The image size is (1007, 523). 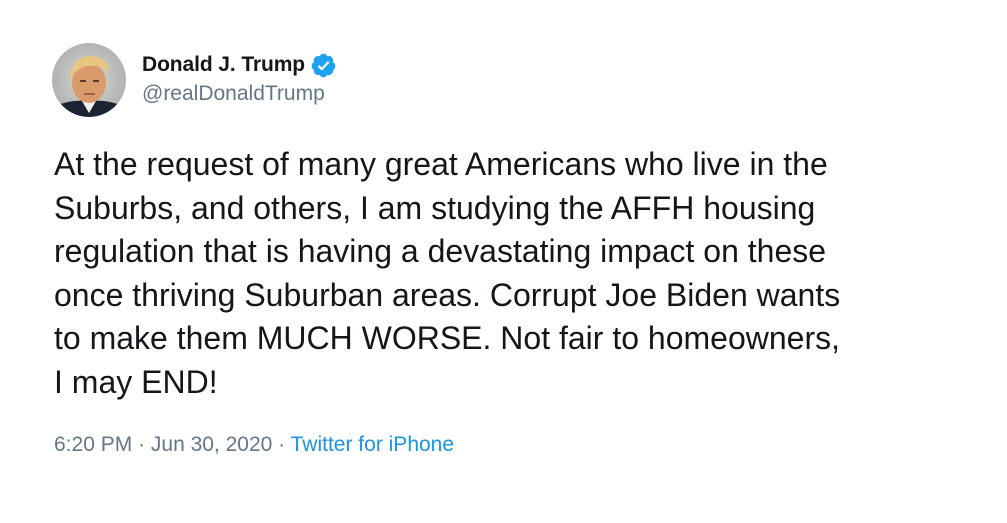 What do you see at coordinates (233, 94) in the screenshot?
I see `user-handle: @realDonaldTrump` at bounding box center [233, 94].